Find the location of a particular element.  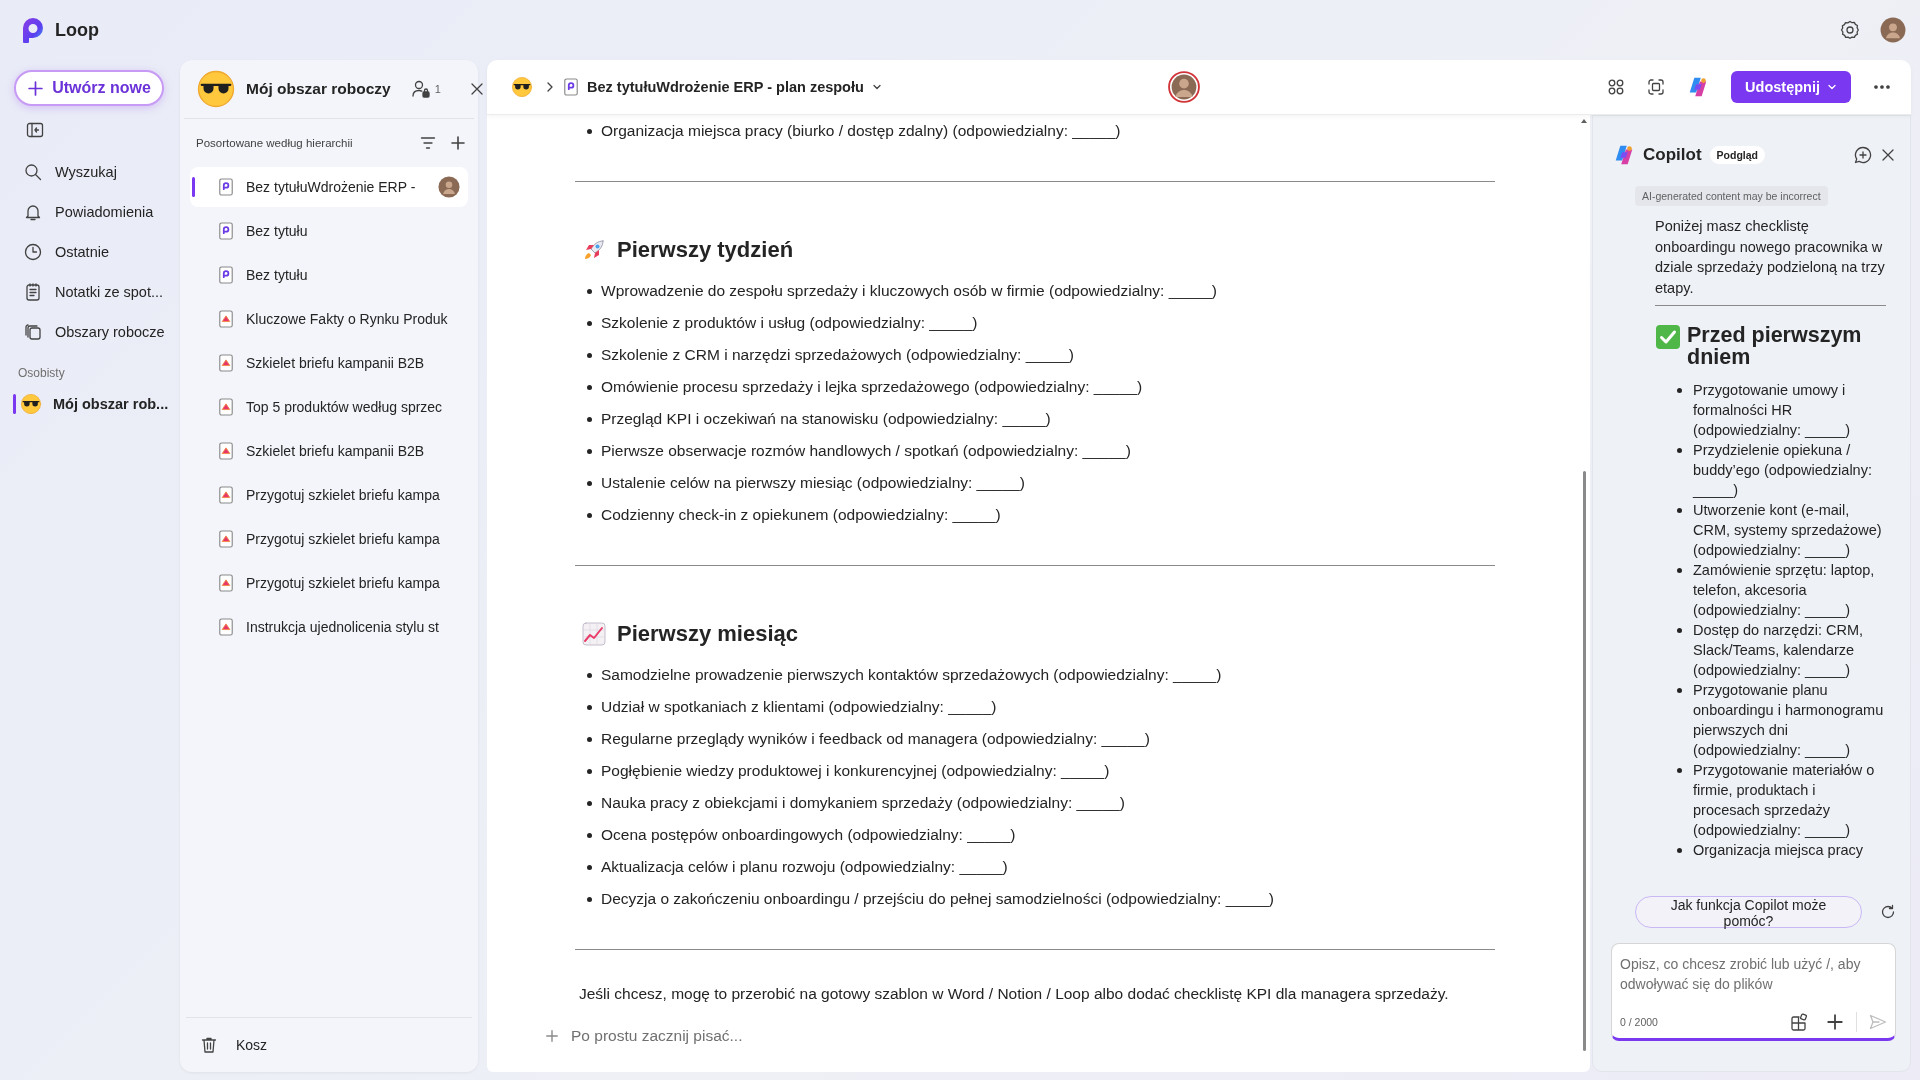

list-item-text: Organizacja miejsca pracy (biurko / dostęp zdalny) (odpowiedzialny: _____) is located at coordinates (861, 131).